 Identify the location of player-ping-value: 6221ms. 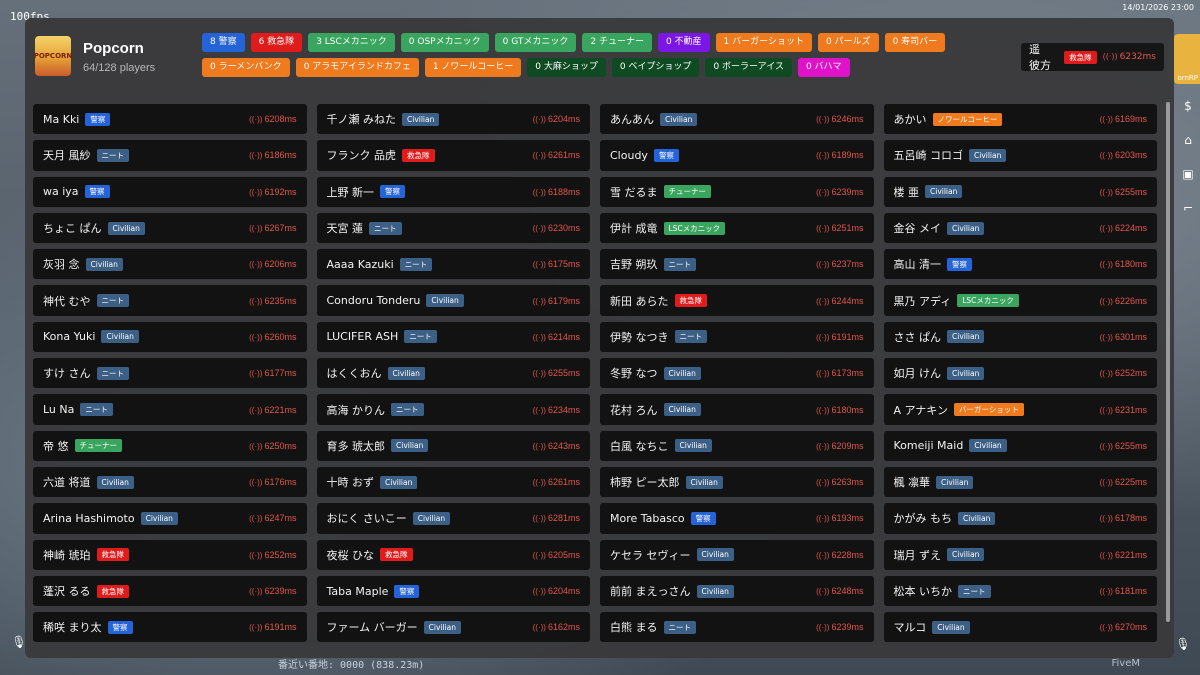
(1130, 554).